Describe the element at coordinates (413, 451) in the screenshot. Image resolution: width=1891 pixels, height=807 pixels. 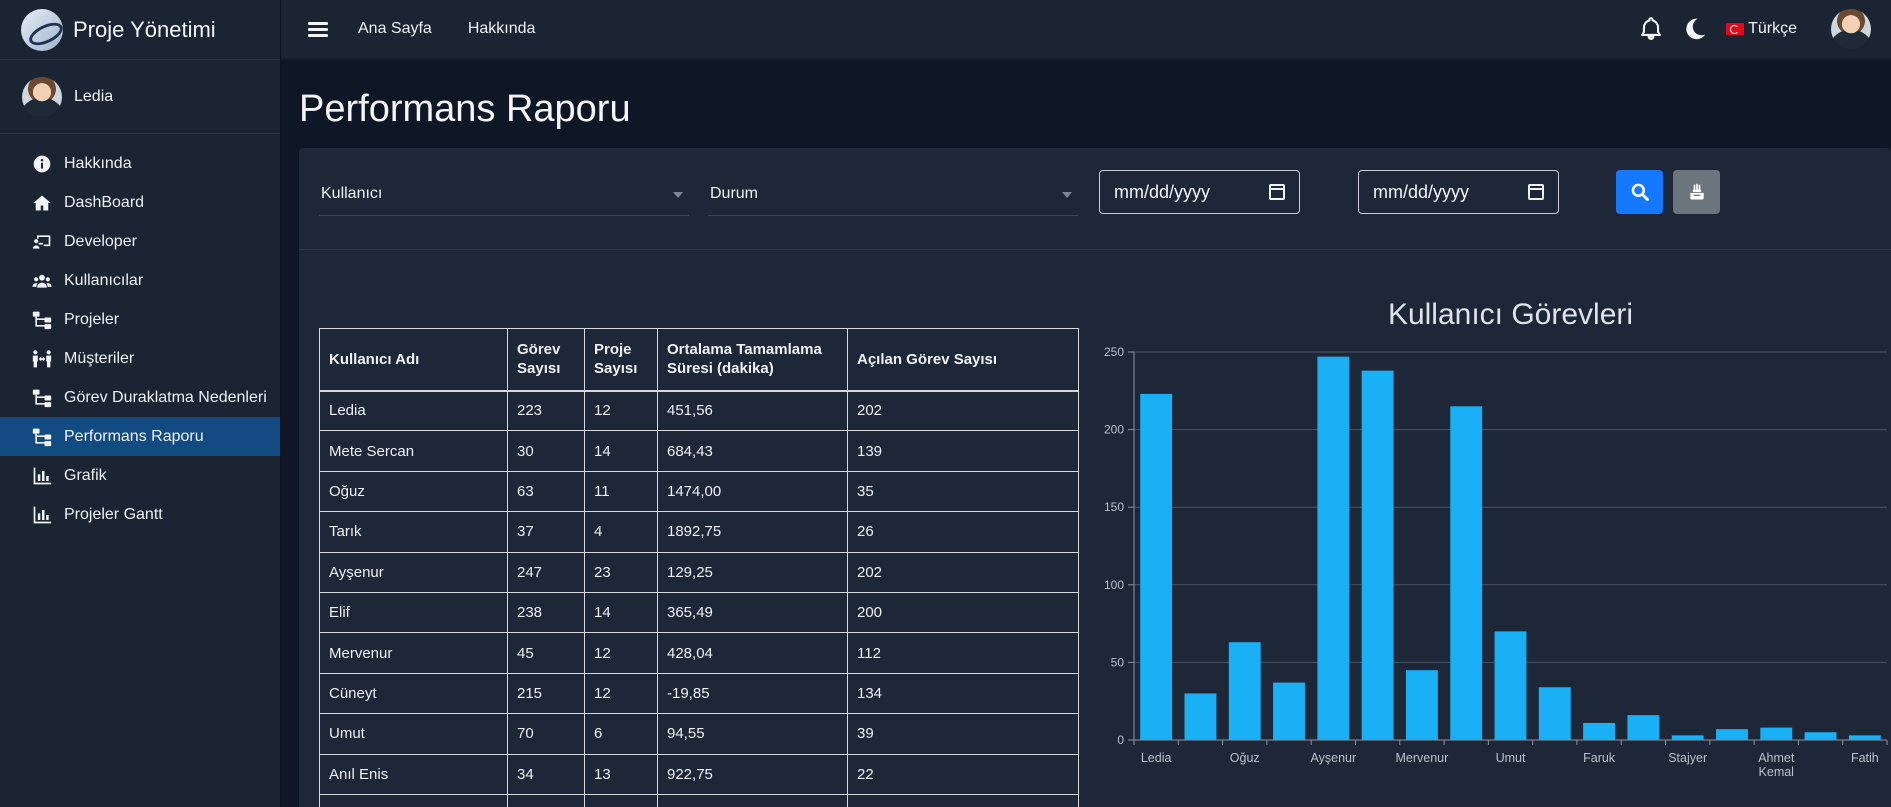
I see `cell-user: Mete Sercan` at that location.